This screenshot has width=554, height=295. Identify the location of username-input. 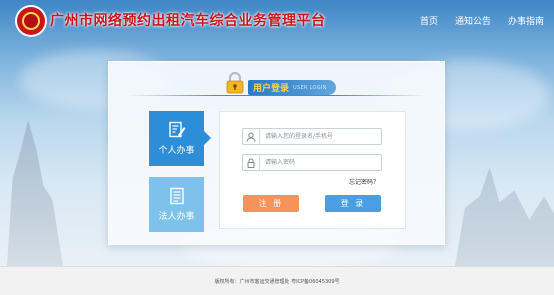
(319, 136).